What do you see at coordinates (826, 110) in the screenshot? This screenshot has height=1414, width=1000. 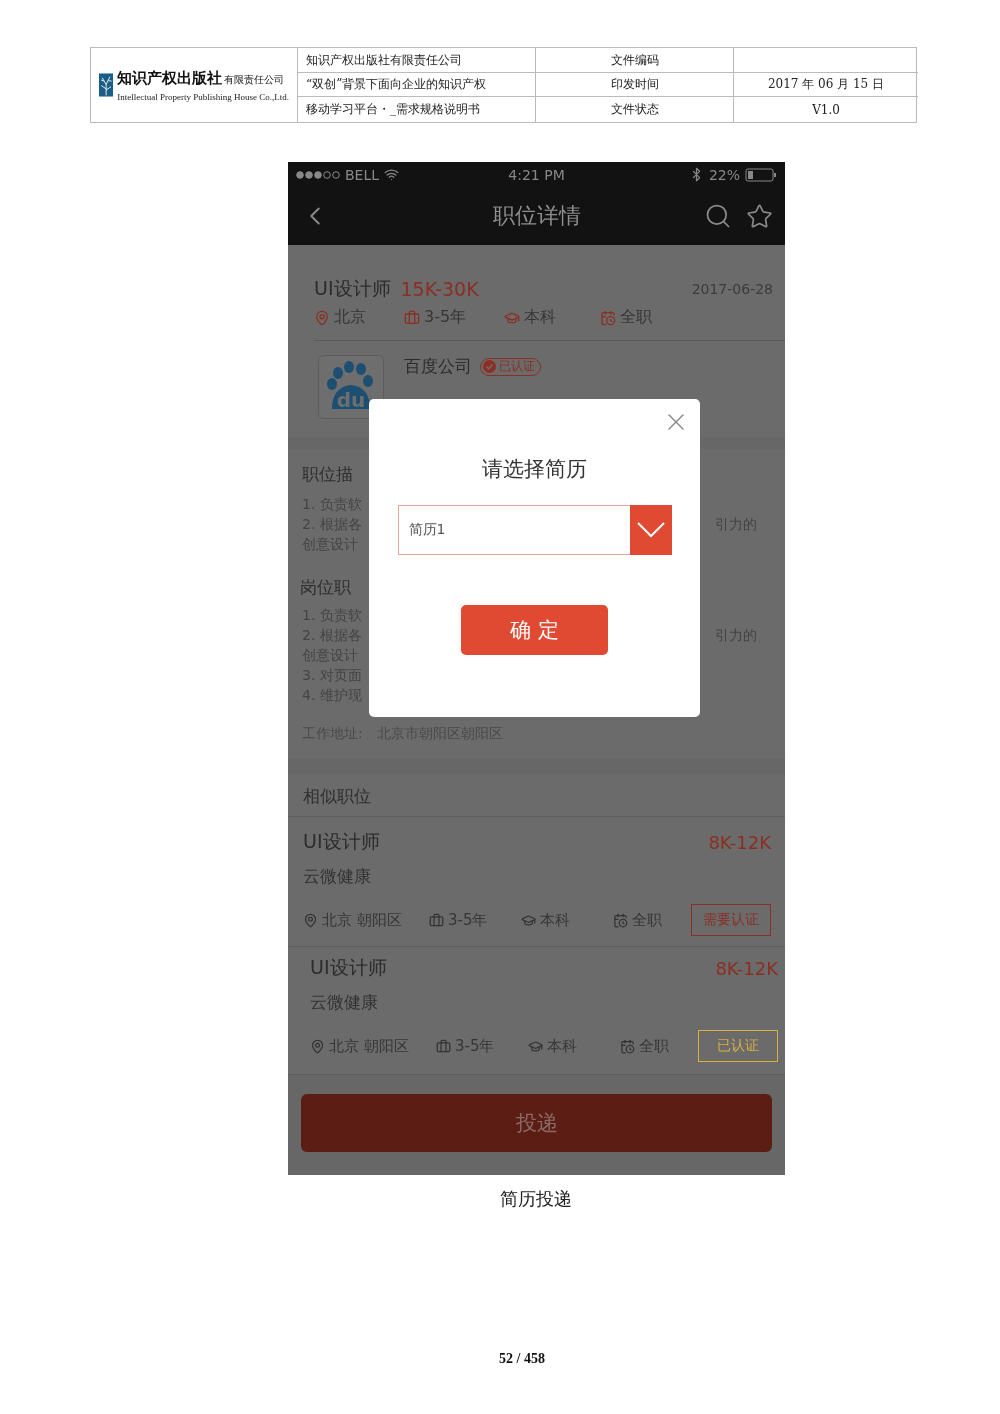 I see `table-cell-text: V1.0` at bounding box center [826, 110].